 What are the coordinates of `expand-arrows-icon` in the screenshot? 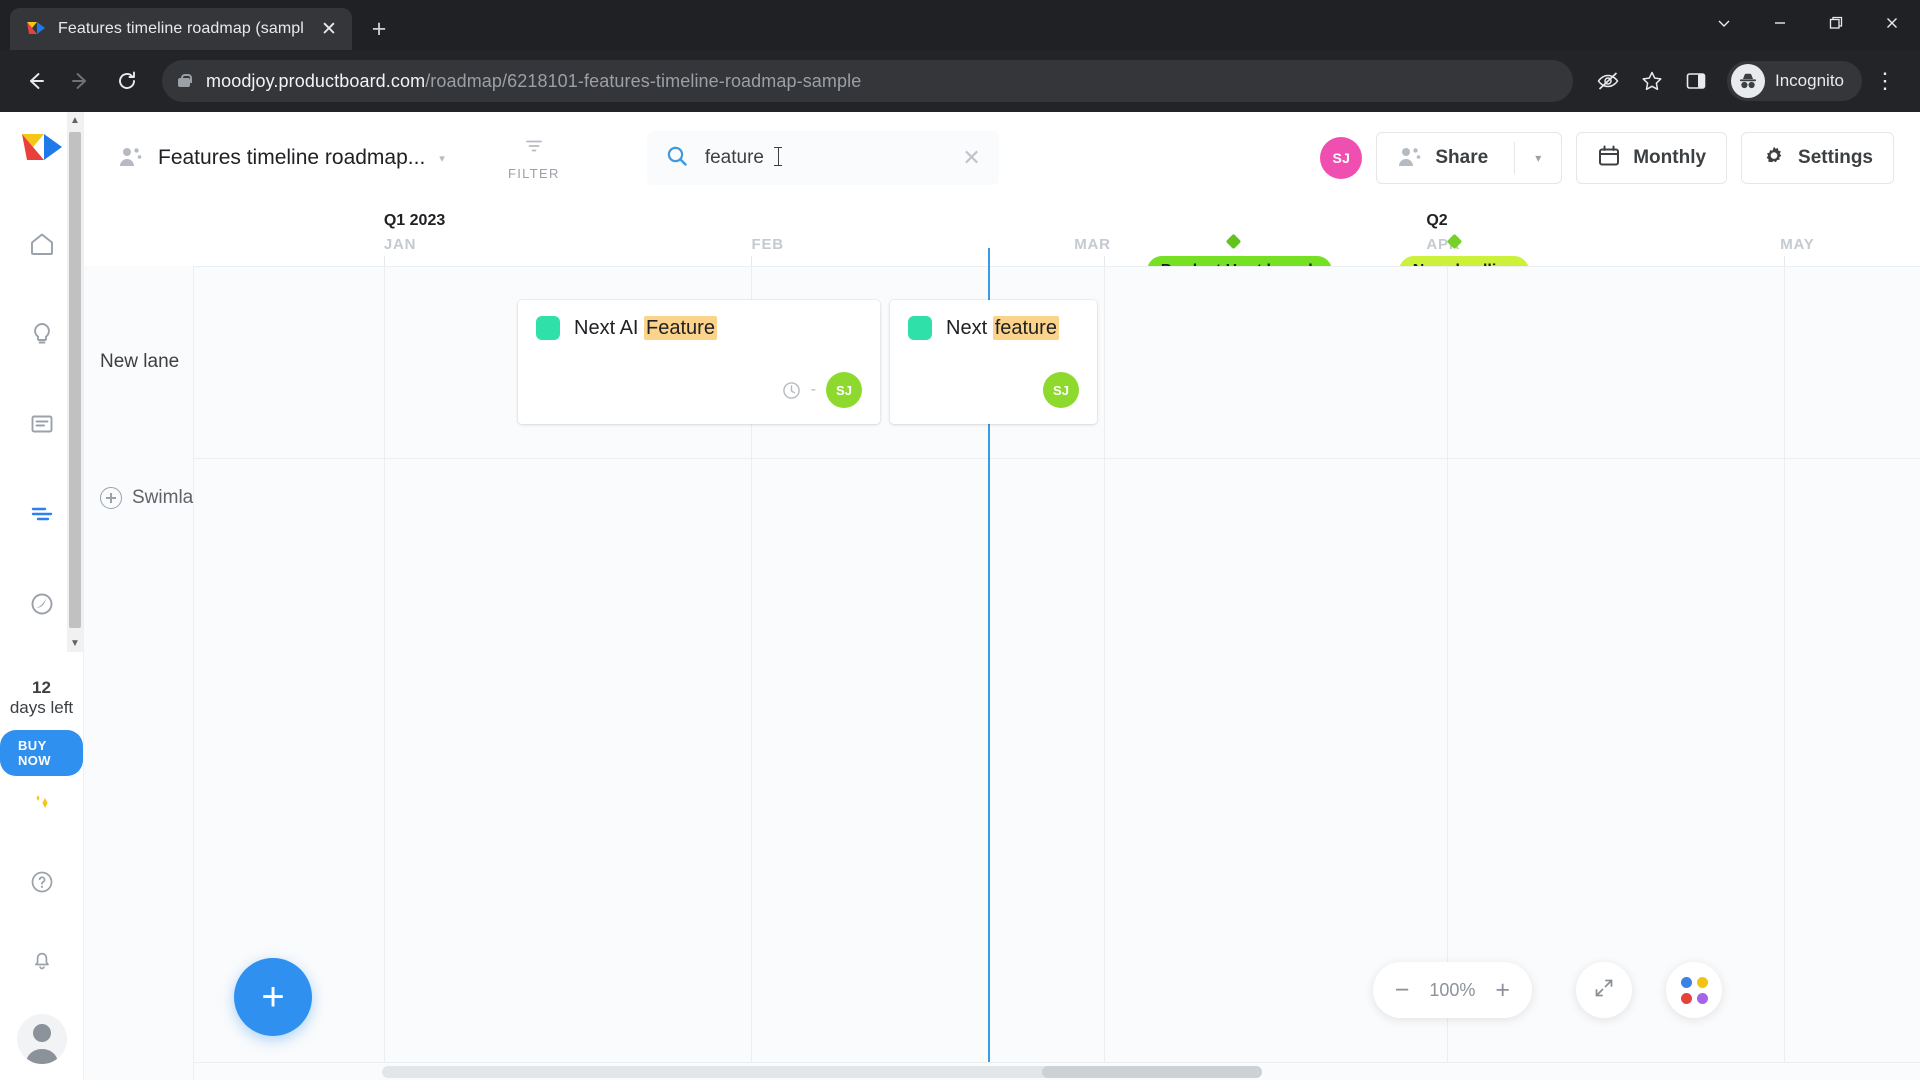 It's located at (1604, 990).